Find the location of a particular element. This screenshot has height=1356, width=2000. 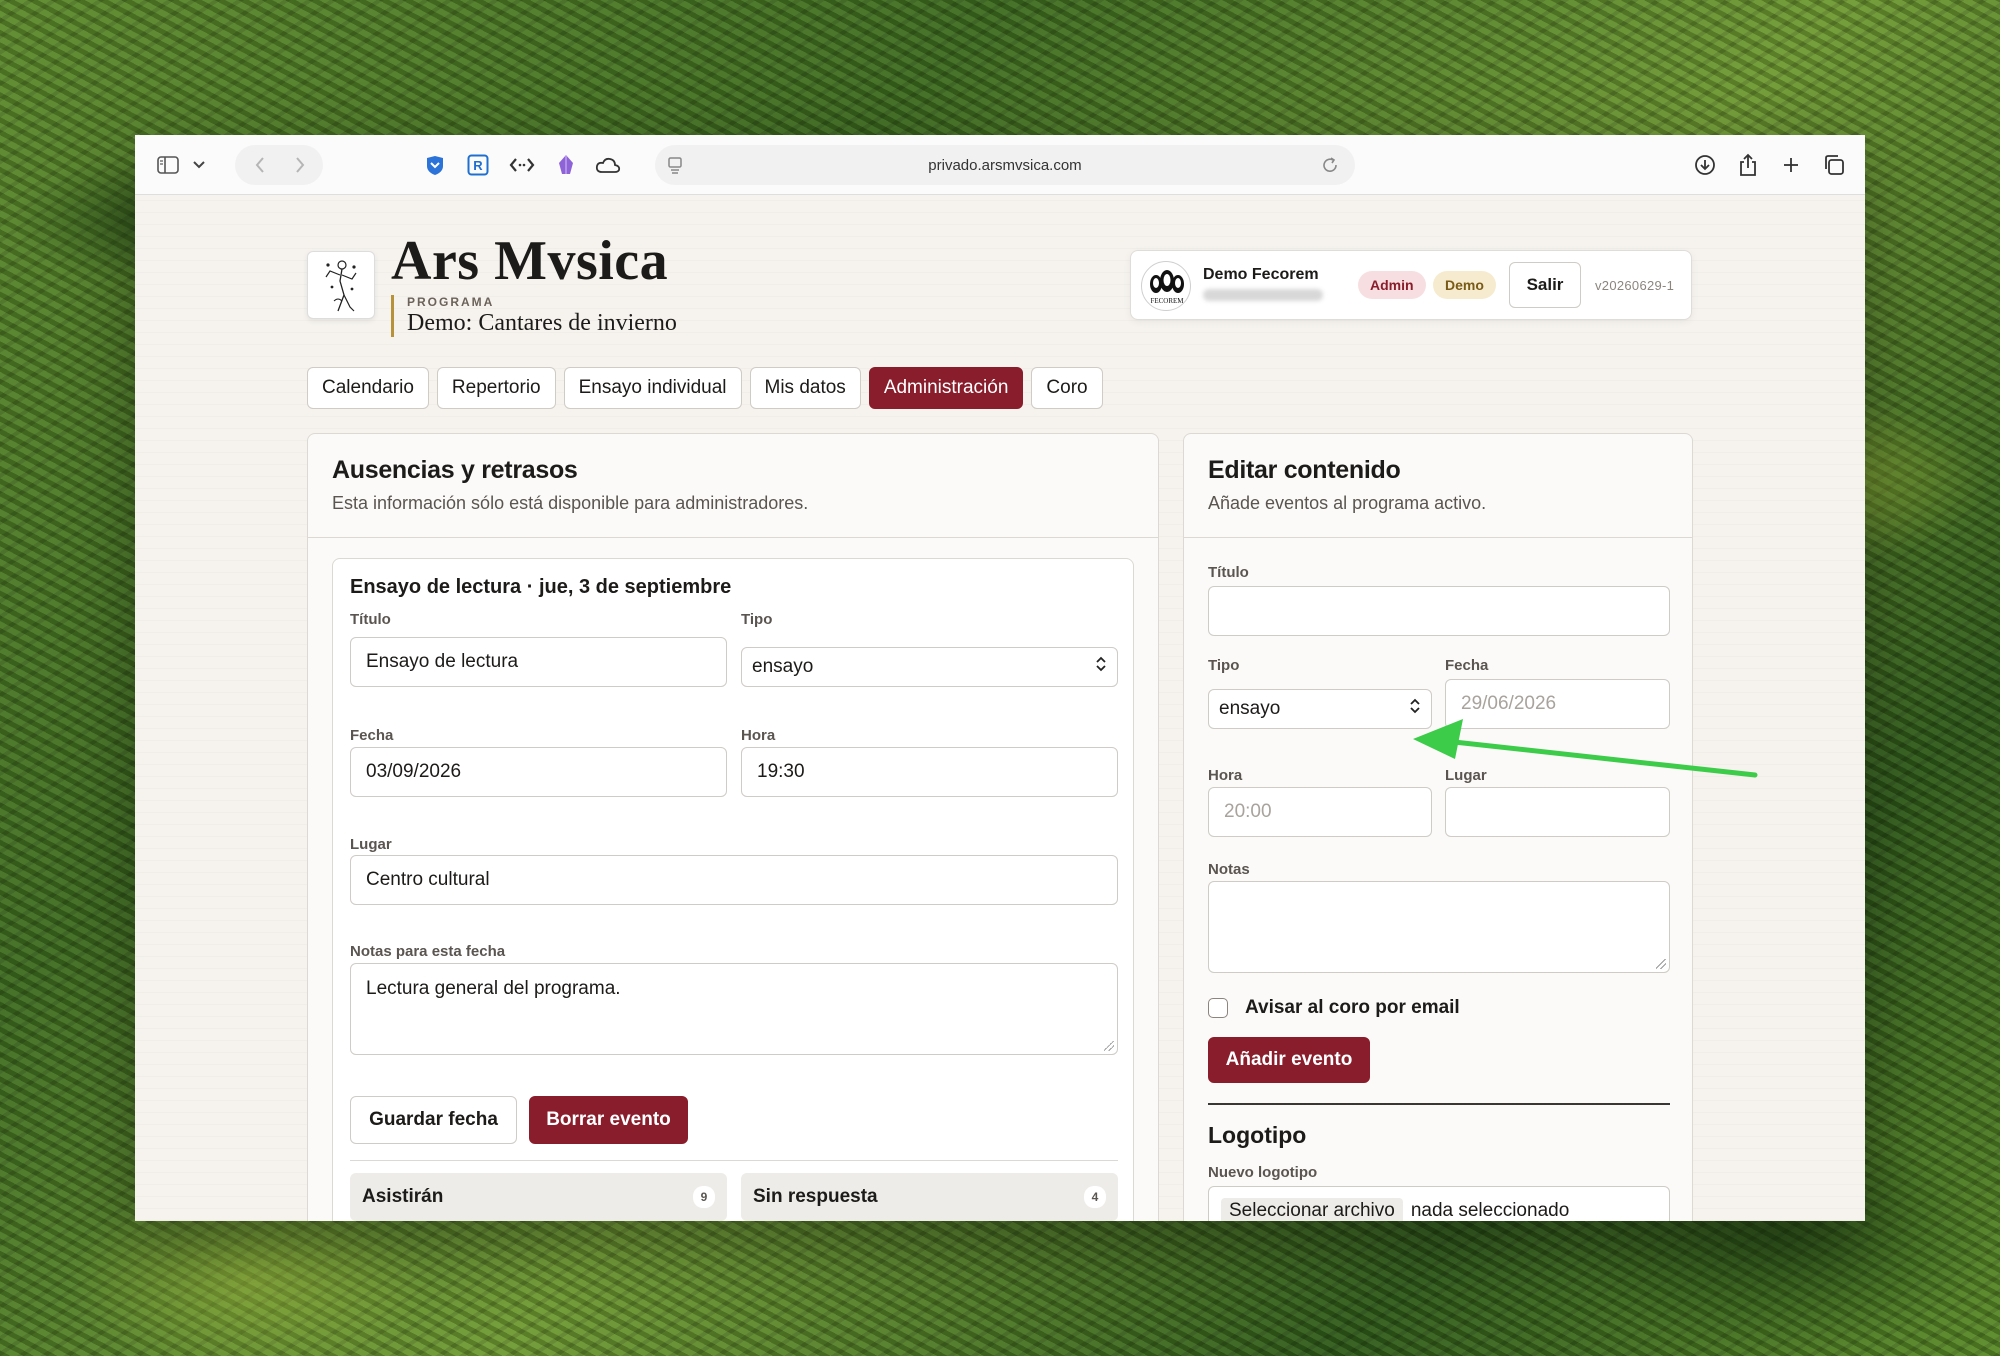

choir-logo is located at coordinates (341, 285).